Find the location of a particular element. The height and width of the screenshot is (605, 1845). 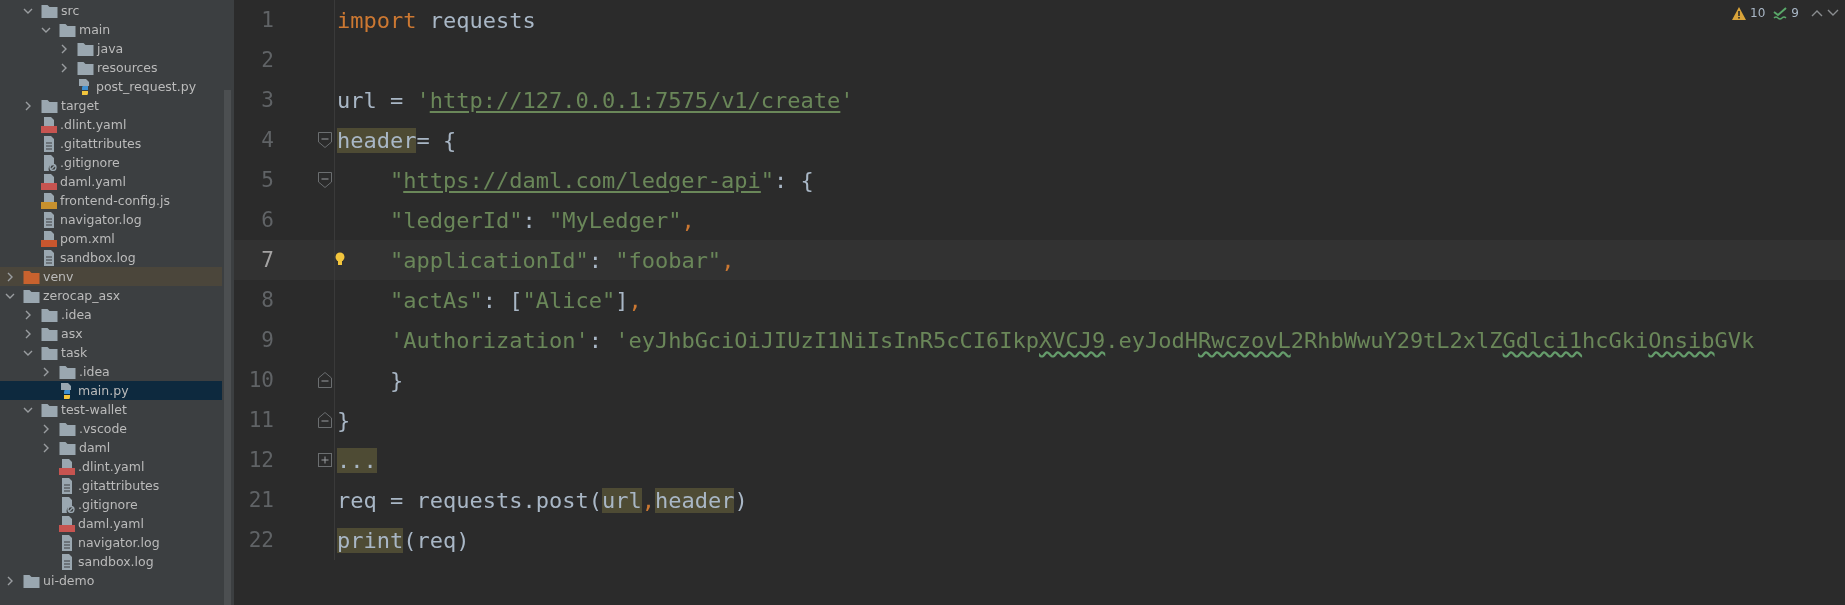

tree-item: zerocap_asx is located at coordinates (111, 295).